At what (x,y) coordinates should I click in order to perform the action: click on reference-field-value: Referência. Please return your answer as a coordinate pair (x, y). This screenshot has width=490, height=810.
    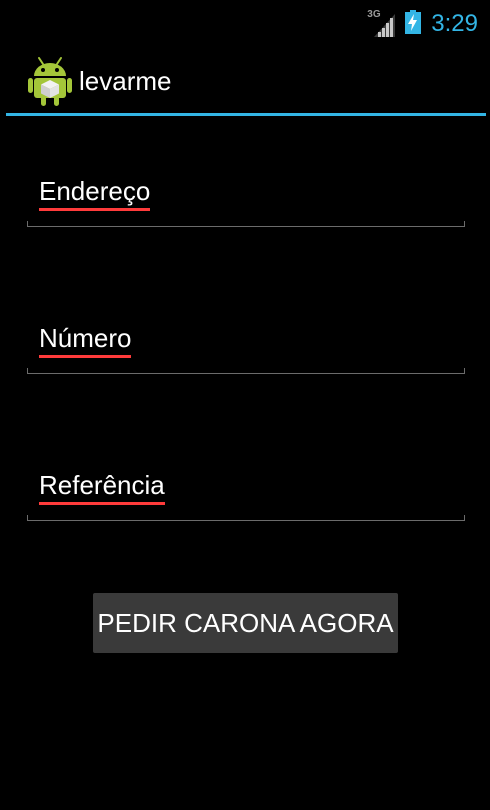
    Looking at the image, I should click on (102, 485).